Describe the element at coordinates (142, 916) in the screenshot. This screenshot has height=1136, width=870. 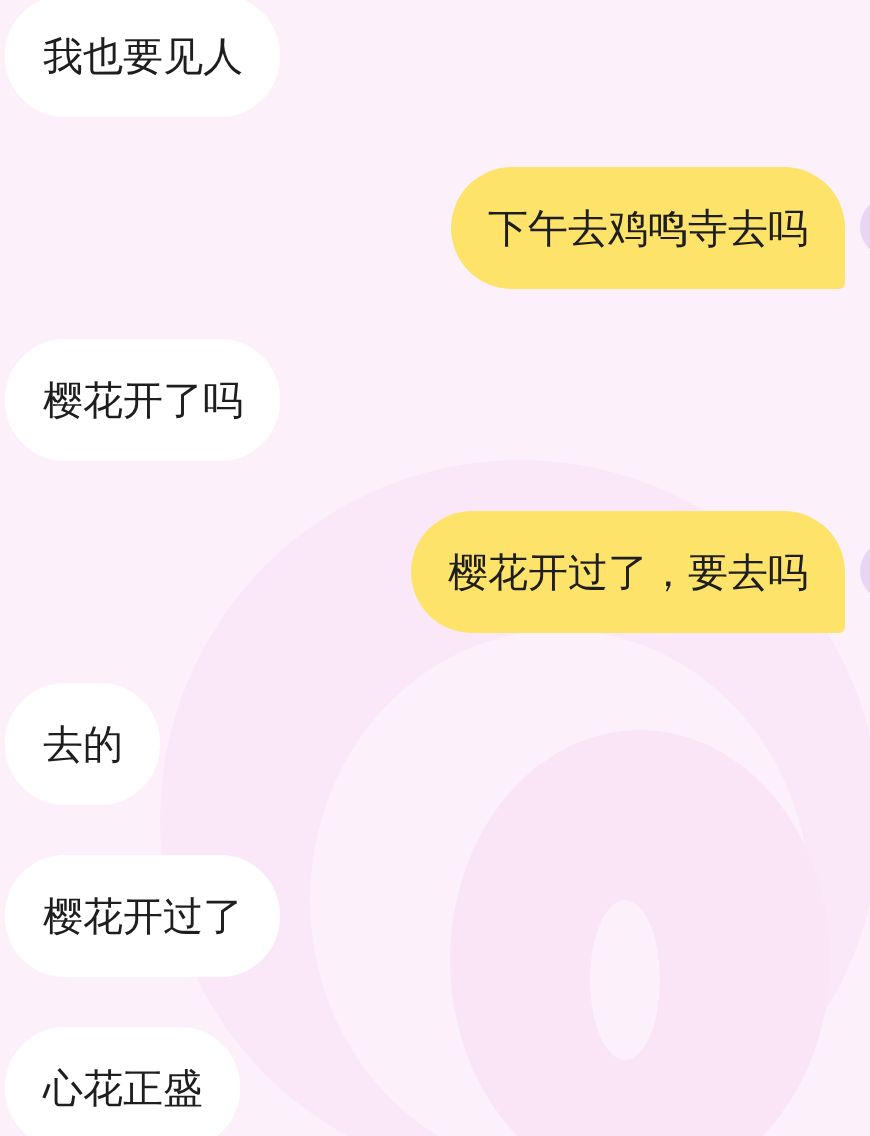
I see `received-message-bubble: 樱花开过了` at that location.